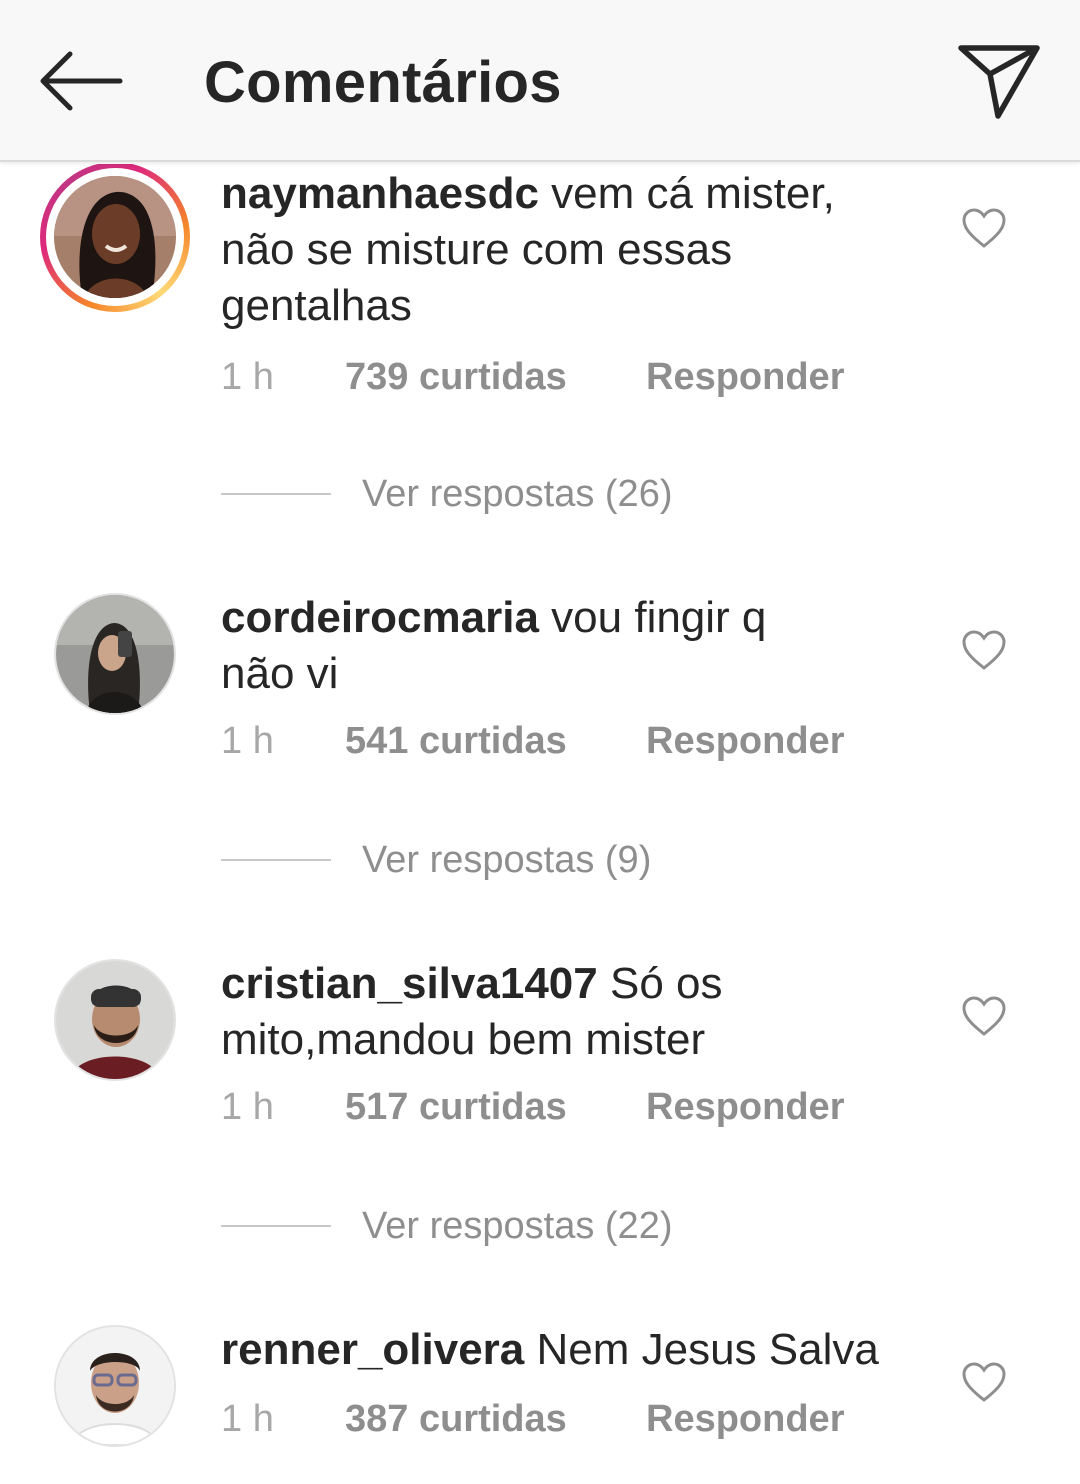 Image resolution: width=1080 pixels, height=1484 pixels. I want to click on view-replies-label: Ver respostas (9), so click(506, 860).